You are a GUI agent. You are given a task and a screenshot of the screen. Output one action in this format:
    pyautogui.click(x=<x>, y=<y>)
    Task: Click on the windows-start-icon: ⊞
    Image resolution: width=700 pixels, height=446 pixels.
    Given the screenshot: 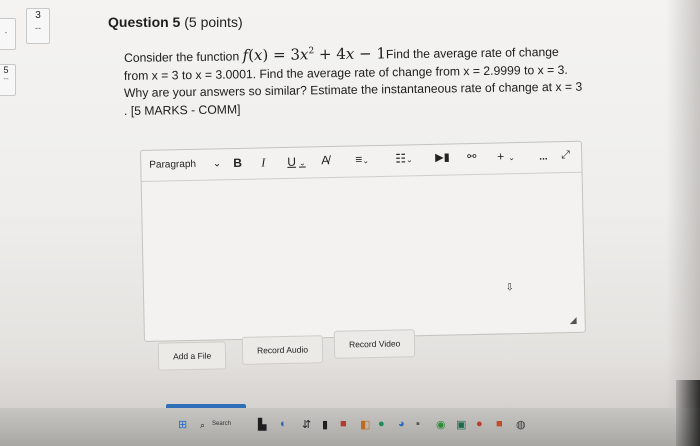 What is the action you would take?
    pyautogui.click(x=182, y=424)
    